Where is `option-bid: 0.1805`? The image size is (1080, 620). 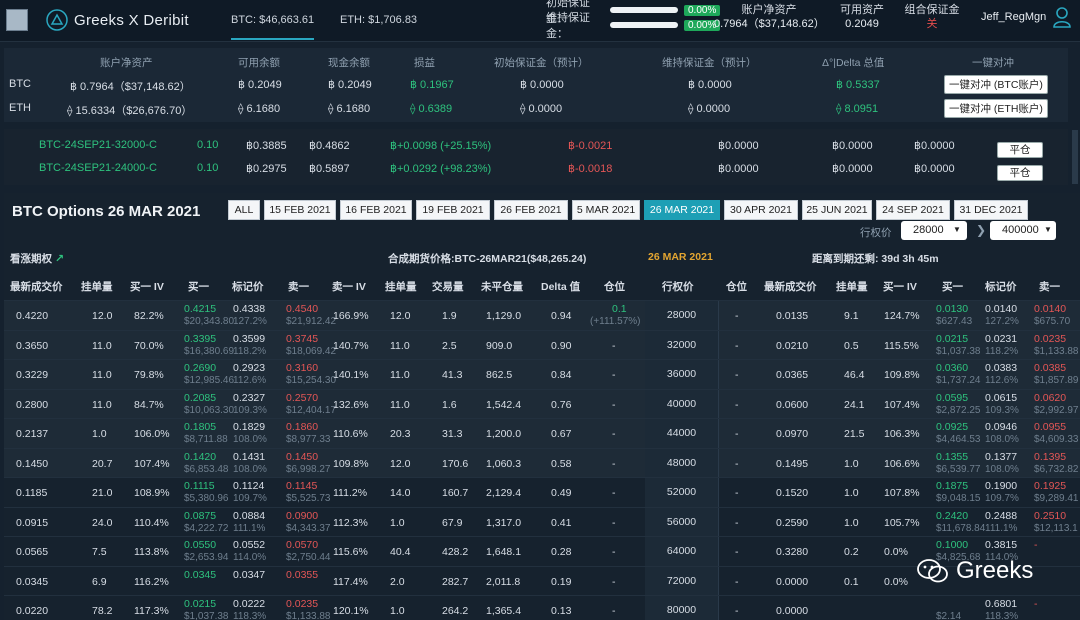
option-bid: 0.1805 is located at coordinates (200, 427).